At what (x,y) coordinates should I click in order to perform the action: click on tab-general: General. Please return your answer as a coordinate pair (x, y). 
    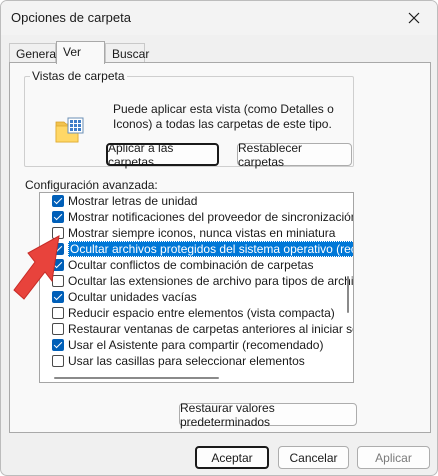
    Looking at the image, I should click on (34, 53).